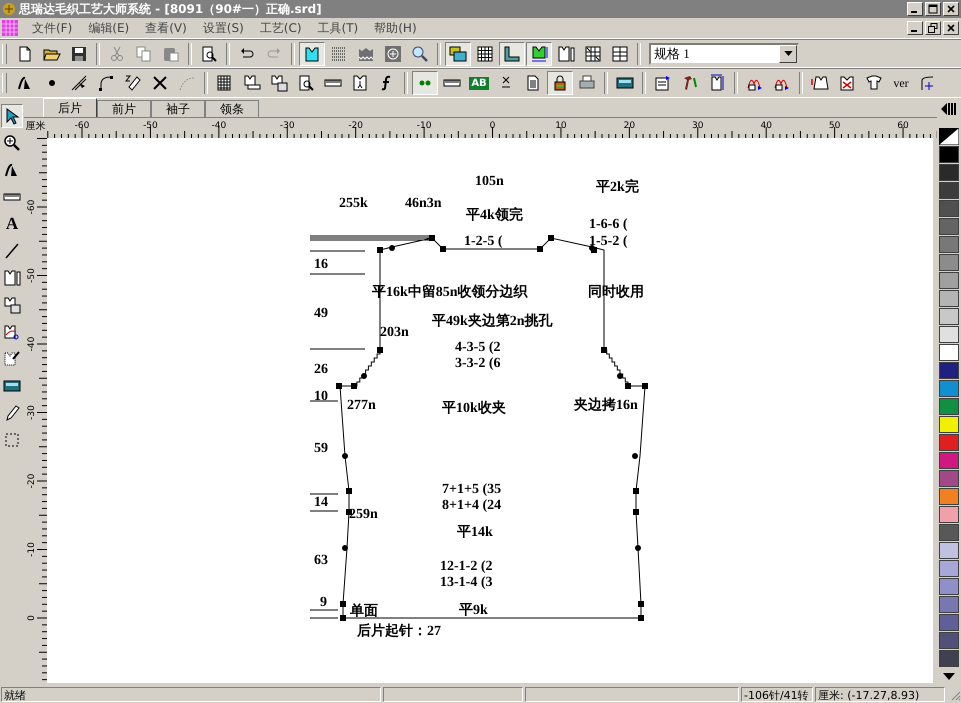 The image size is (961, 703). I want to click on lock-icon, so click(560, 83).